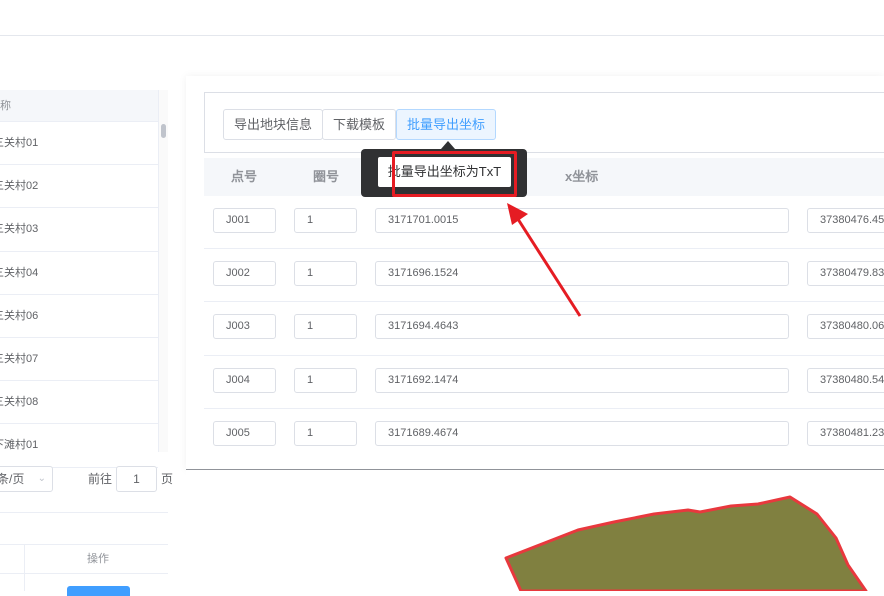  I want to click on parcel-list-item: 三关村03, so click(79, 230).